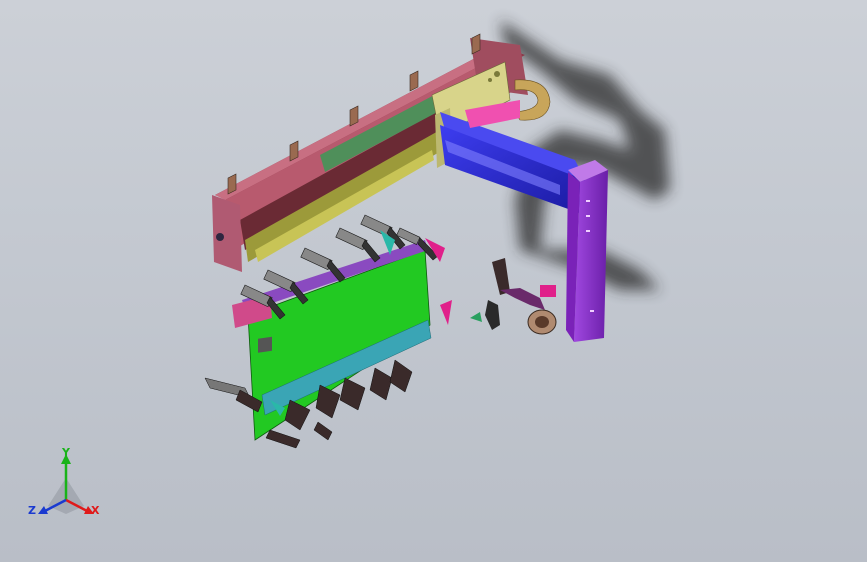 This screenshot has height=562, width=867. What do you see at coordinates (532, 100) in the screenshot?
I see `curved-bracket` at bounding box center [532, 100].